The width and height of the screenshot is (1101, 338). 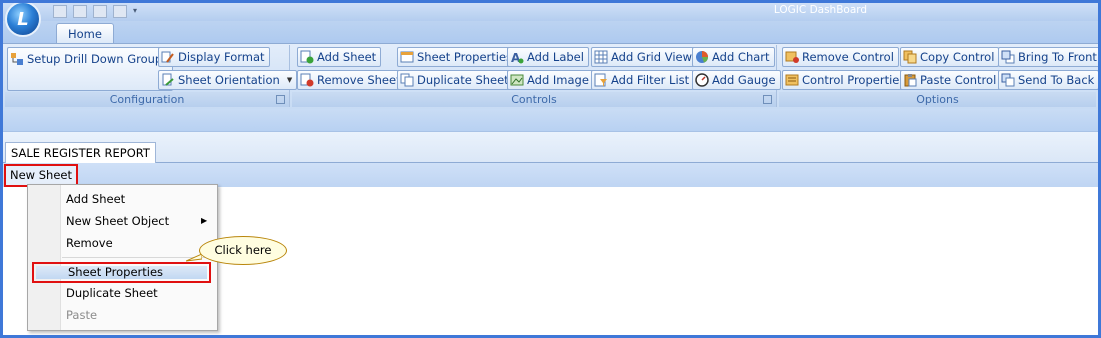 What do you see at coordinates (601, 57) in the screenshot?
I see `grid-view-icon` at bounding box center [601, 57].